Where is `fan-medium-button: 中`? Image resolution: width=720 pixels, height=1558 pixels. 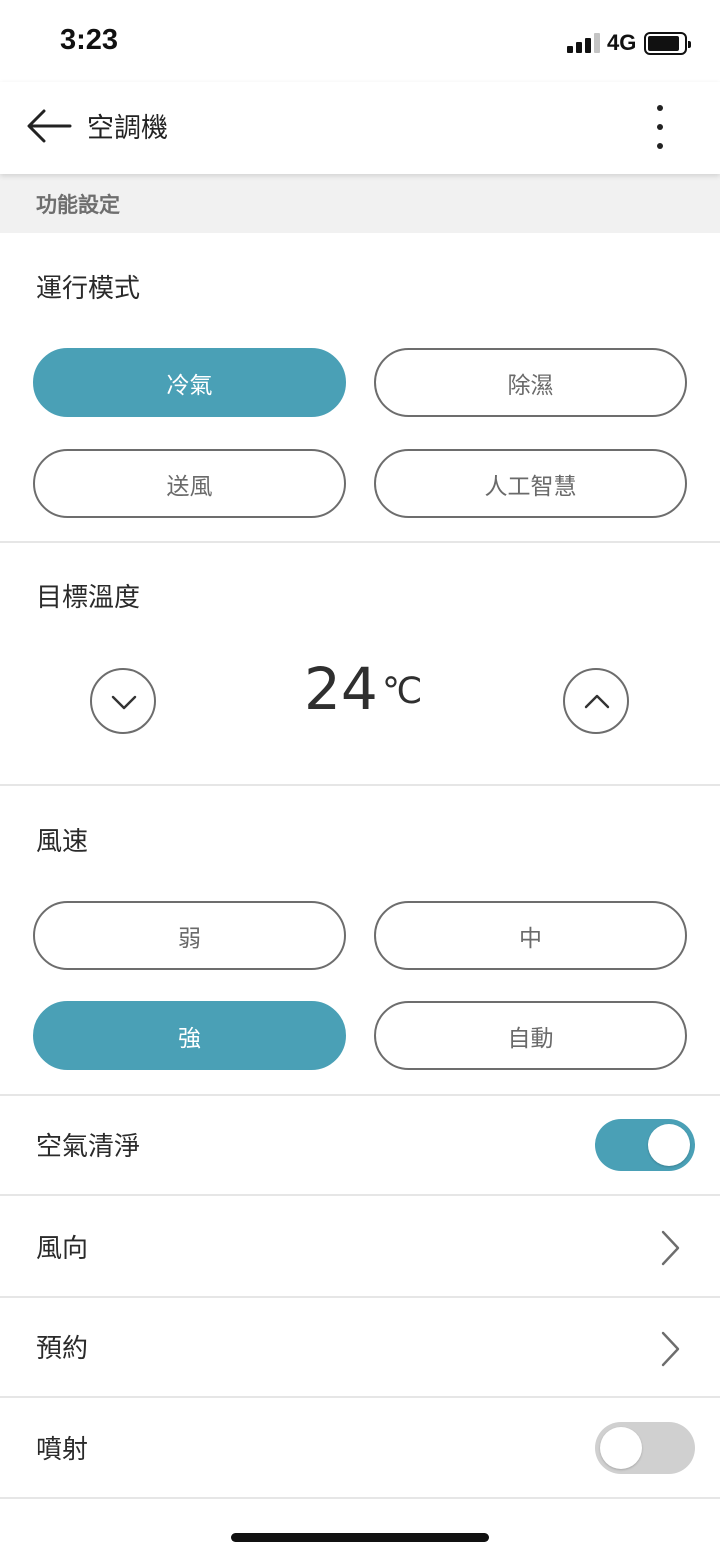 fan-medium-button: 中 is located at coordinates (530, 935).